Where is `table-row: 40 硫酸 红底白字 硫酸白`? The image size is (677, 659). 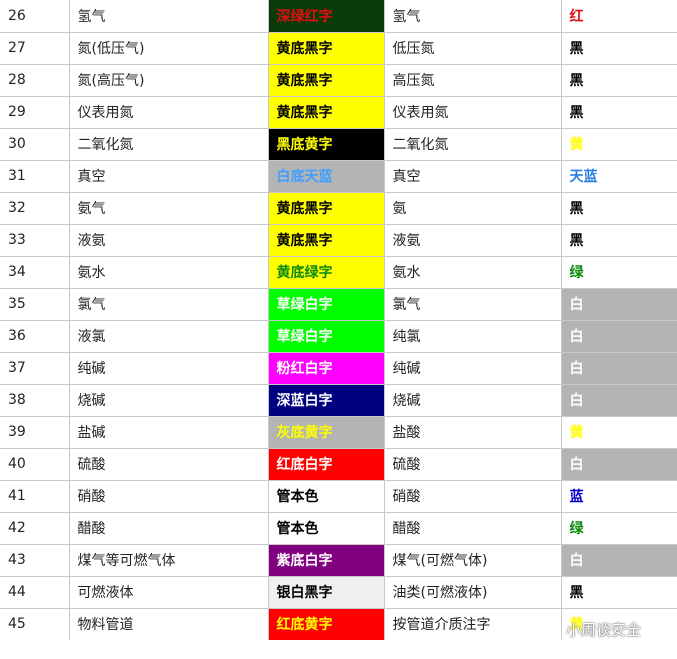 table-row: 40 硫酸 红底白字 硫酸白 is located at coordinates (338, 464).